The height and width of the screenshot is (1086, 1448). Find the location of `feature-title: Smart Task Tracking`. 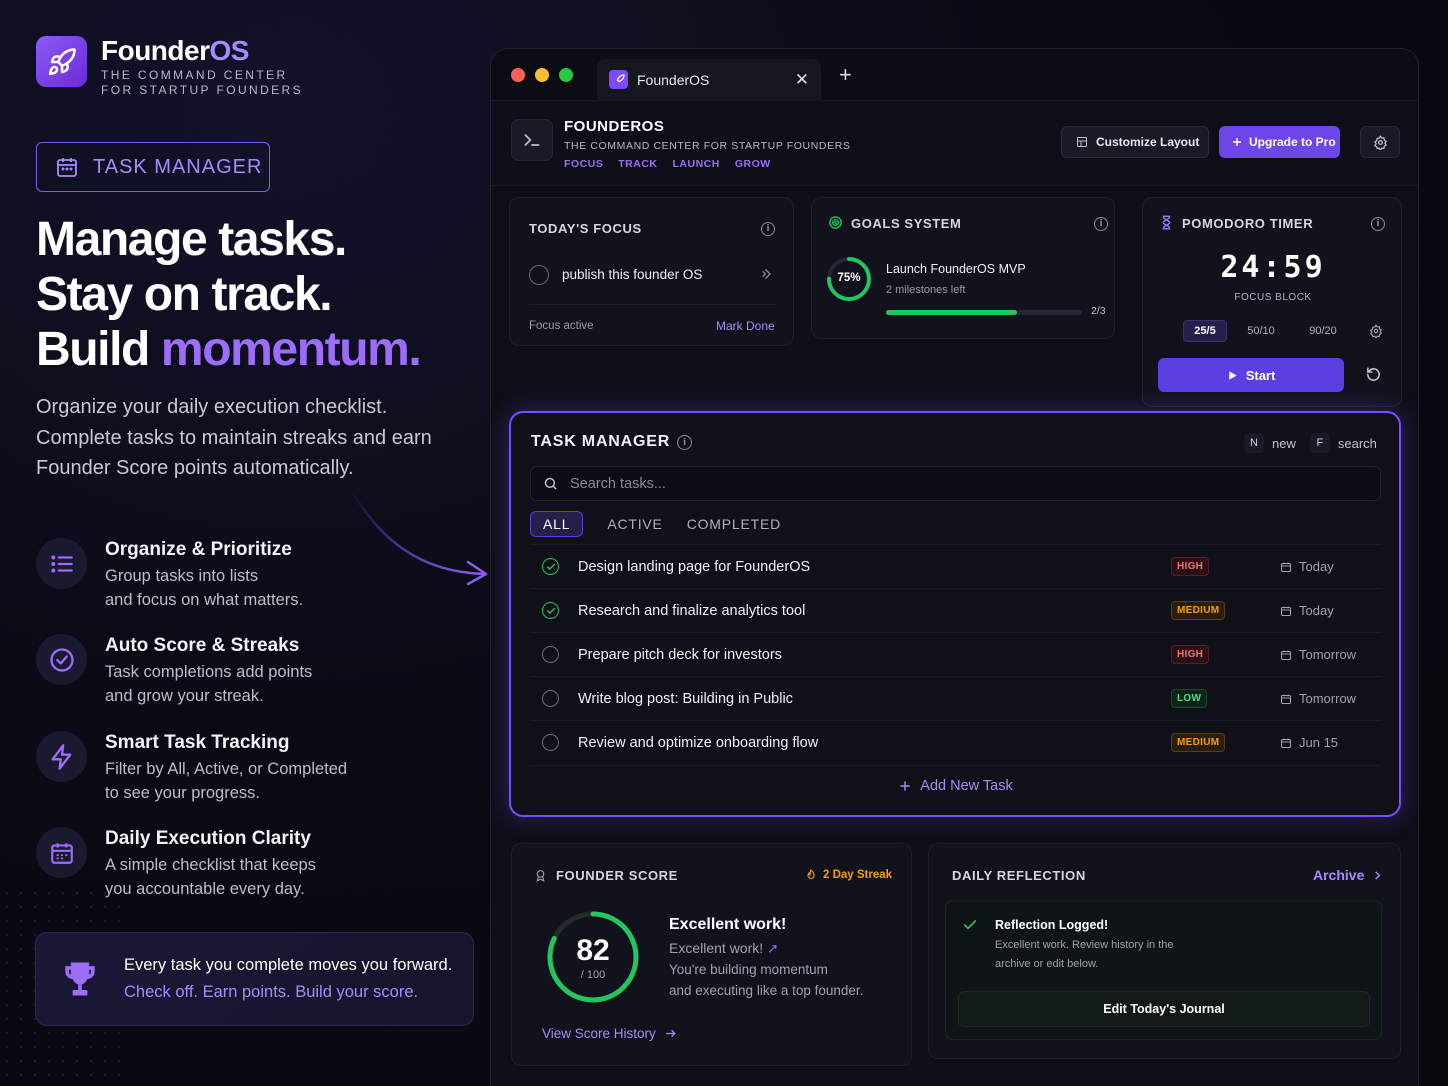

feature-title: Smart Task Tracking is located at coordinates (197, 742).